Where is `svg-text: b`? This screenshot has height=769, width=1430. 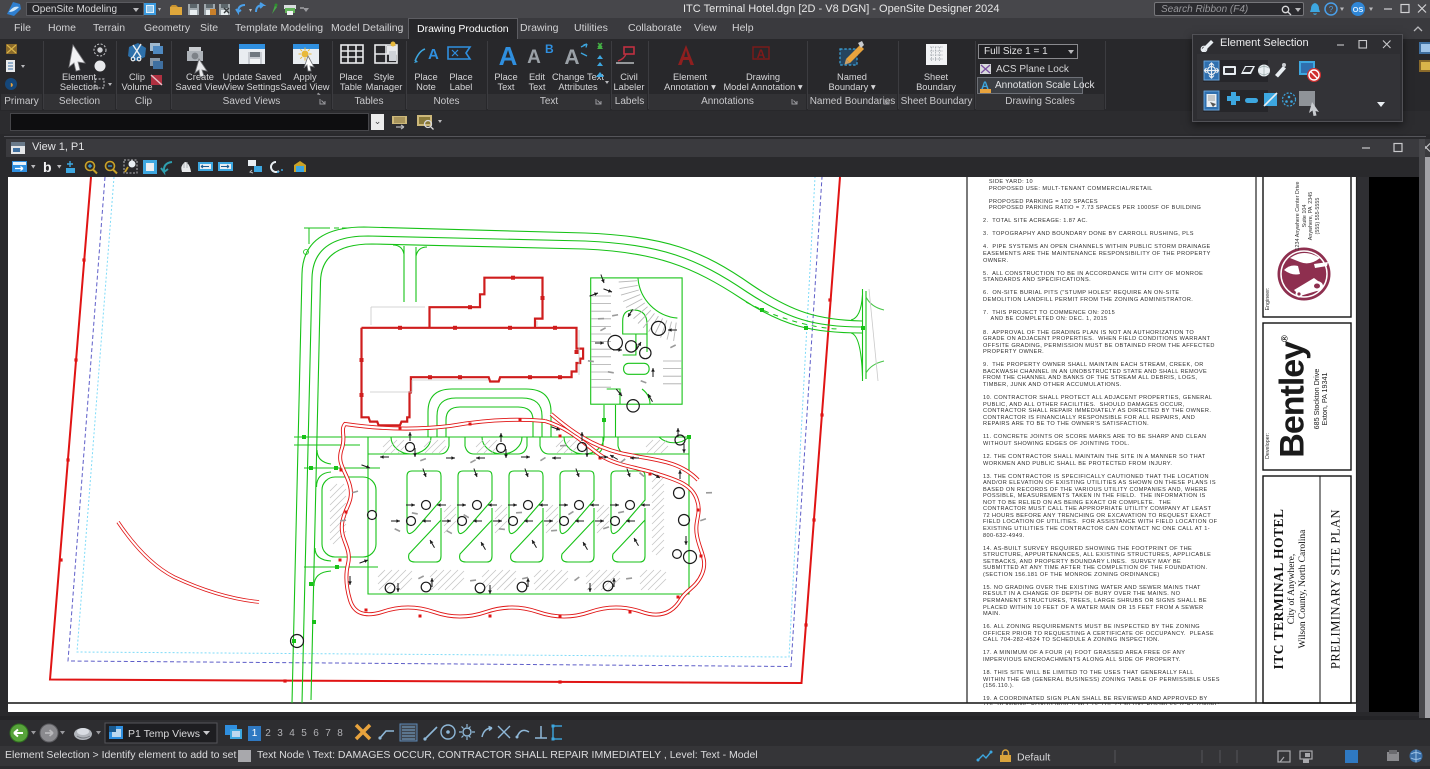 svg-text: b is located at coordinates (47, 167).